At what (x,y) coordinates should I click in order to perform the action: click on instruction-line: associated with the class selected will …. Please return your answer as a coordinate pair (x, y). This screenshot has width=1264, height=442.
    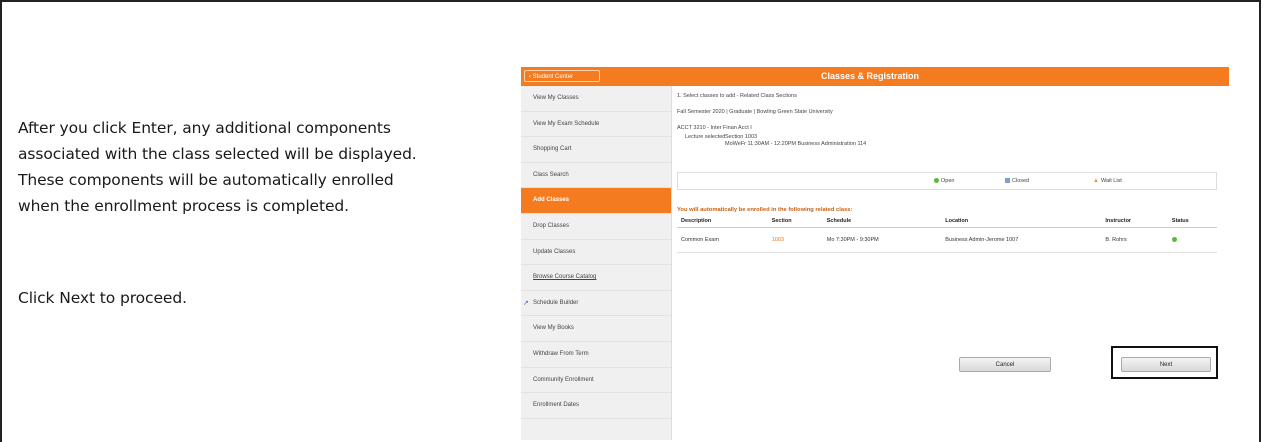
    Looking at the image, I should click on (217, 154).